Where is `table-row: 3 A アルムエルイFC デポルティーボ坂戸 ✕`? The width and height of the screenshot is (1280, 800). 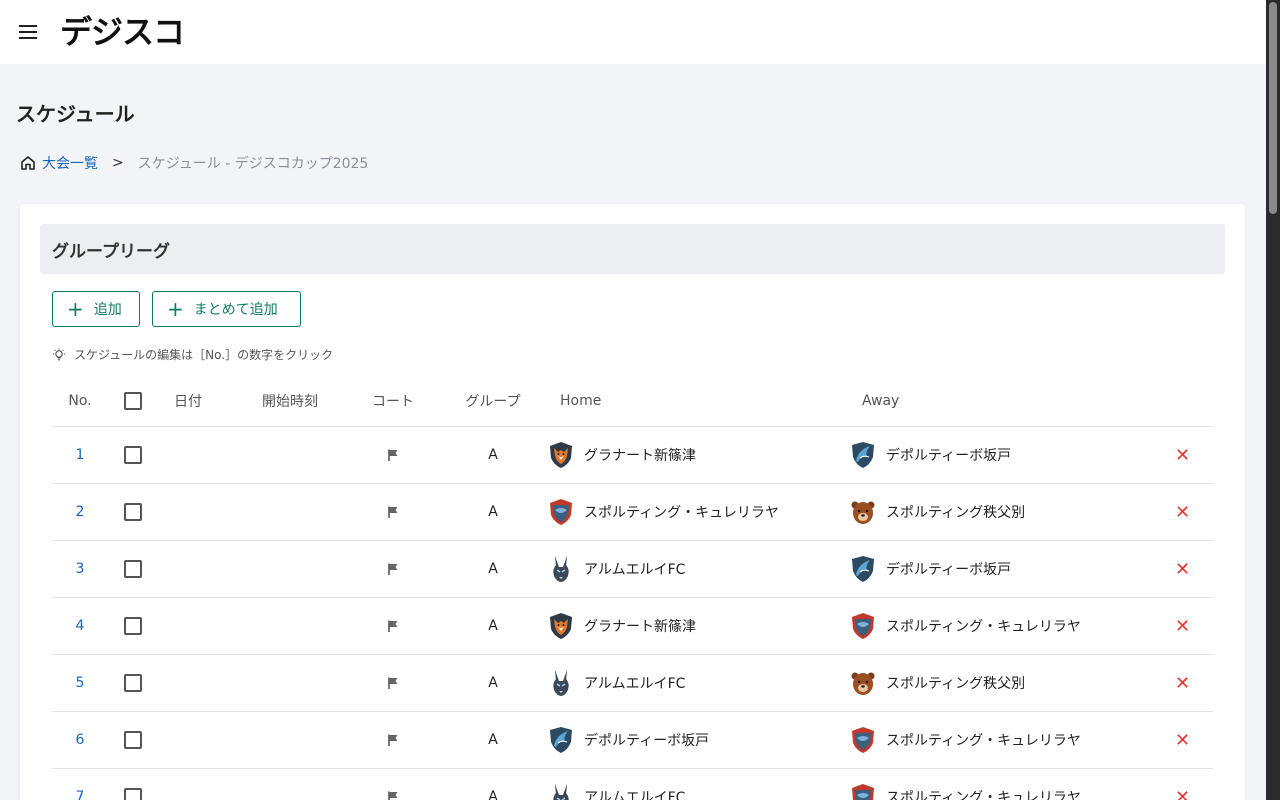
table-row: 3 A アルムエルイFC デポルティーボ坂戸 ✕ is located at coordinates (632, 569).